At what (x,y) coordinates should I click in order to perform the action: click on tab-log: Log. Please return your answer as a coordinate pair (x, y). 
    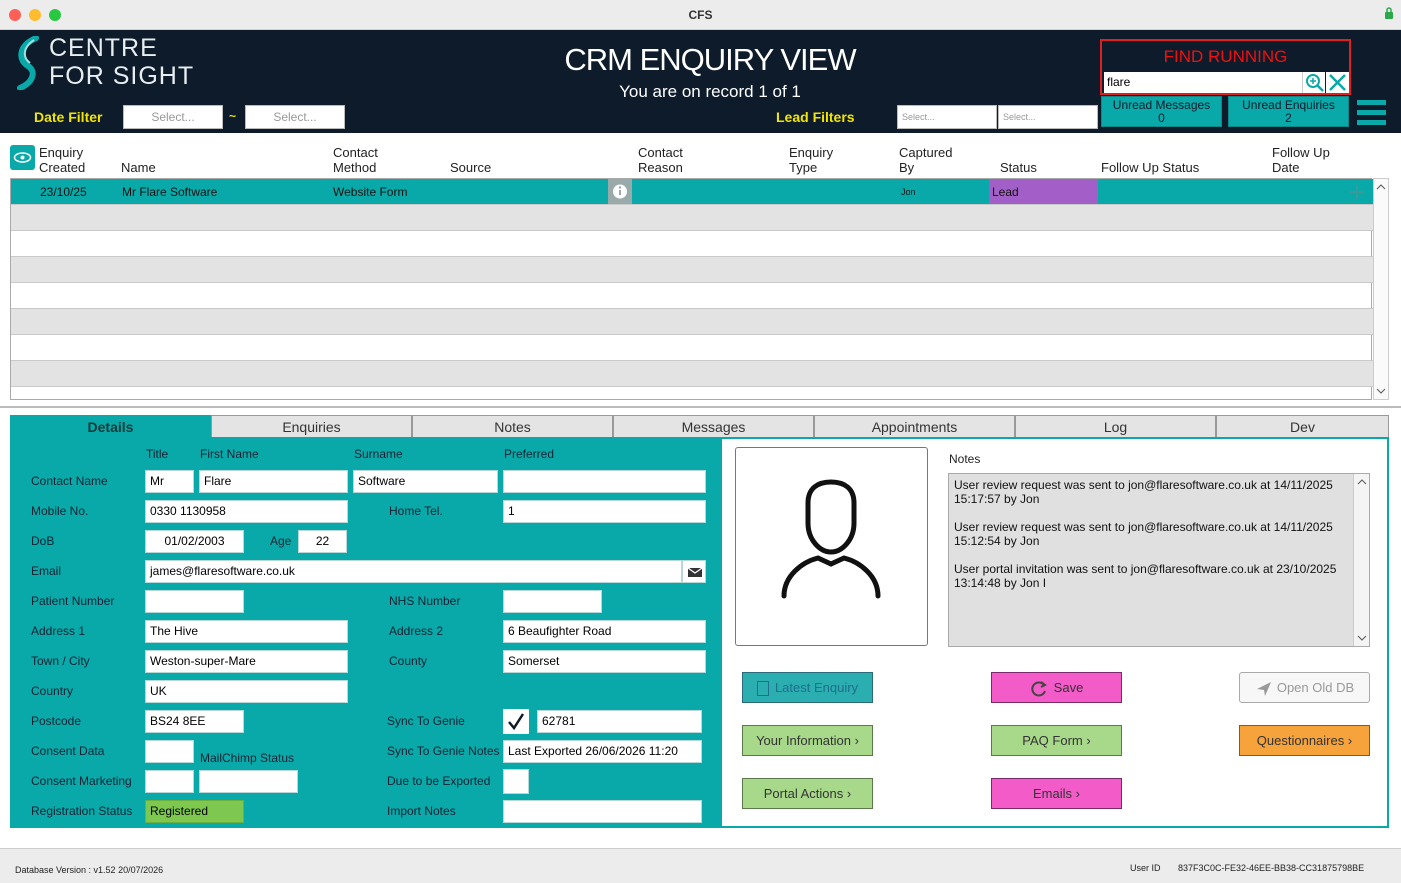
    Looking at the image, I should click on (1115, 426).